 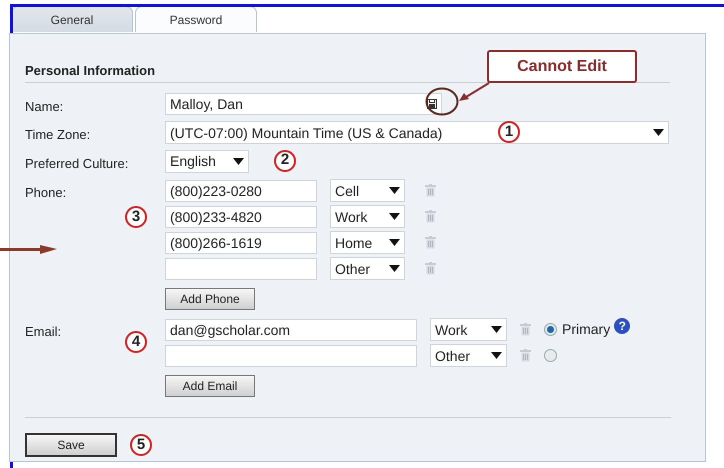 I want to click on phone-field: (800)223-0280, so click(x=241, y=191).